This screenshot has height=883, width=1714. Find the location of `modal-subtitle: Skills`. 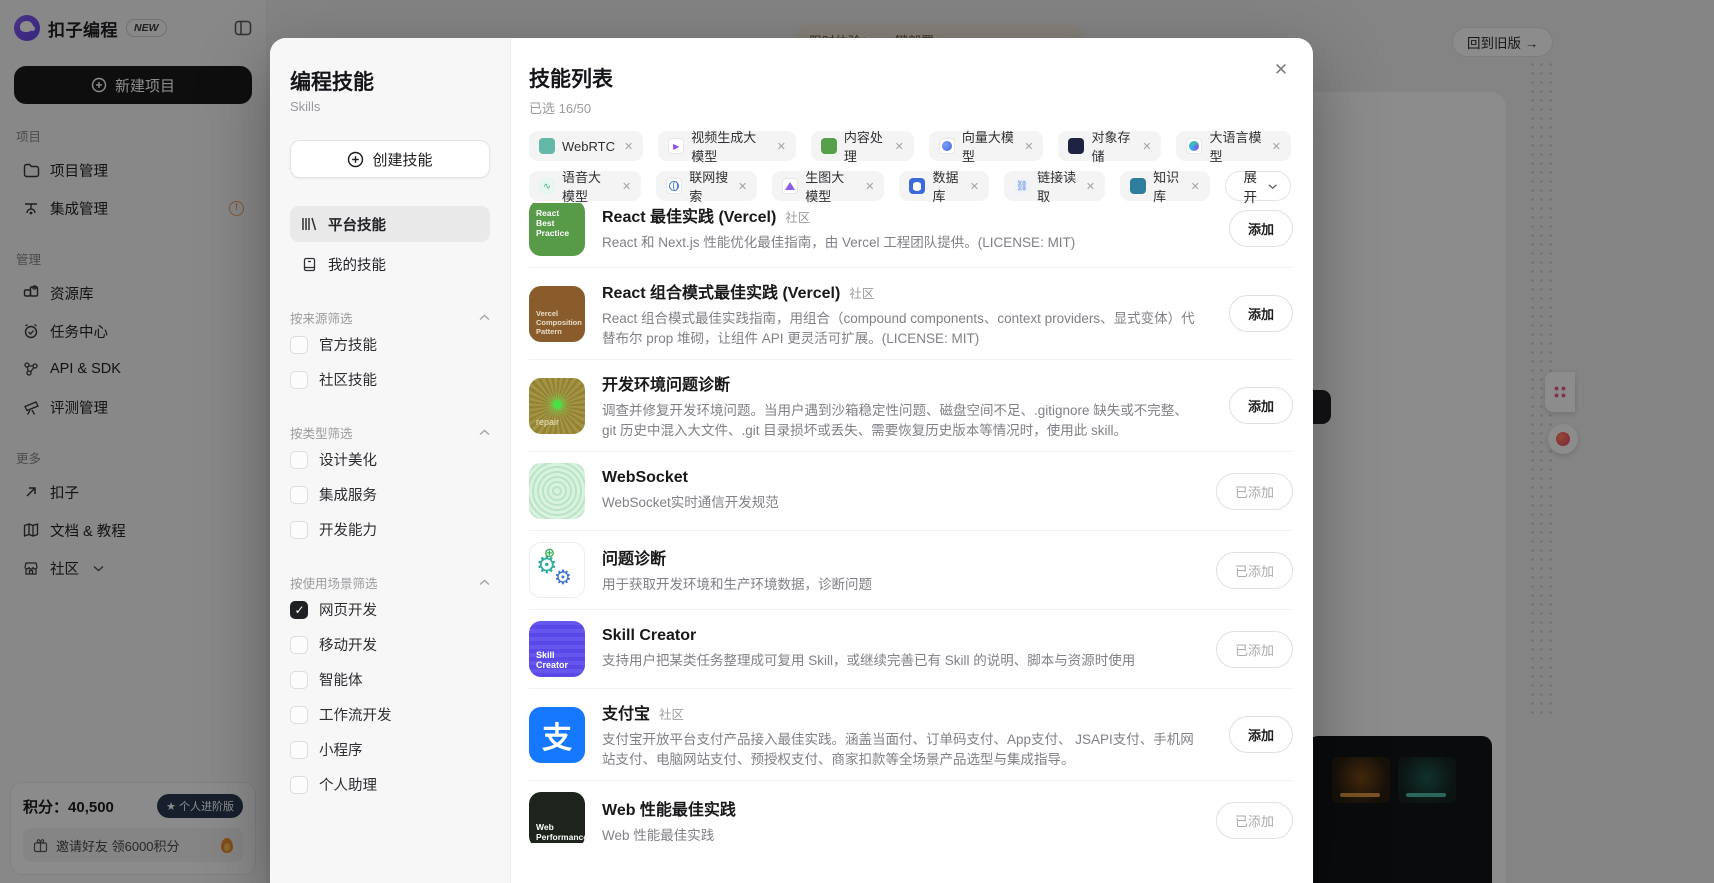

modal-subtitle: Skills is located at coordinates (305, 106).